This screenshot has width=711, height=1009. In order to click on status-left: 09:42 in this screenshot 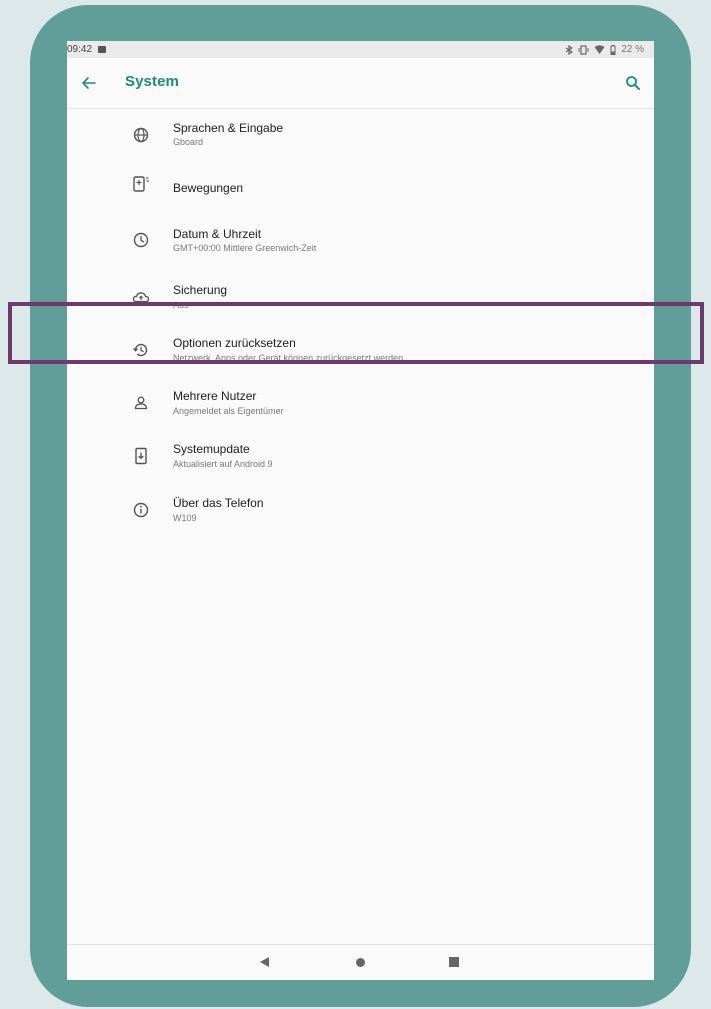, I will do `click(87, 49)`.